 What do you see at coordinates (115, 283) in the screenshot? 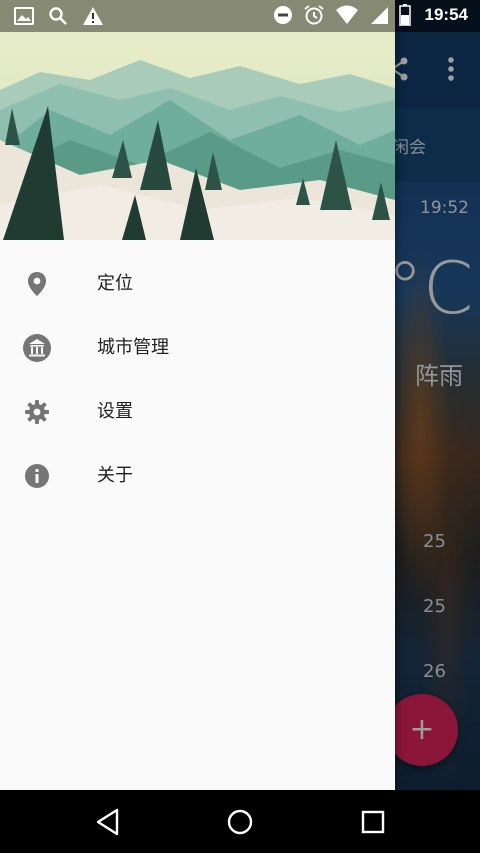
I see `menu-item-label: 定位` at bounding box center [115, 283].